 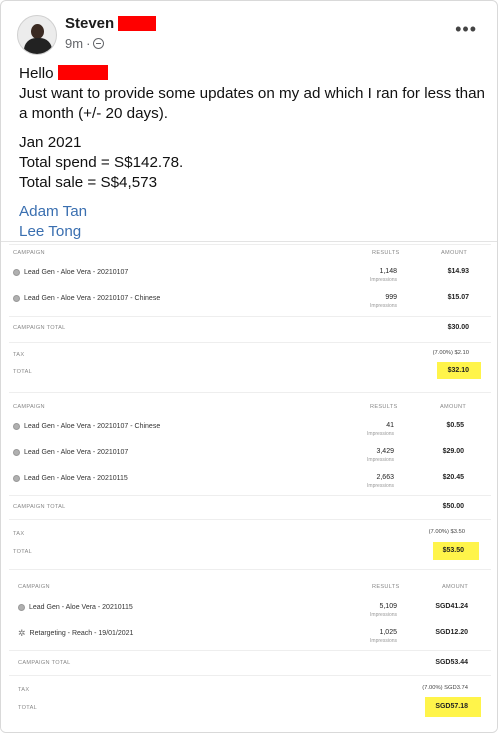 I want to click on total-value: $53.50, so click(x=453, y=550).